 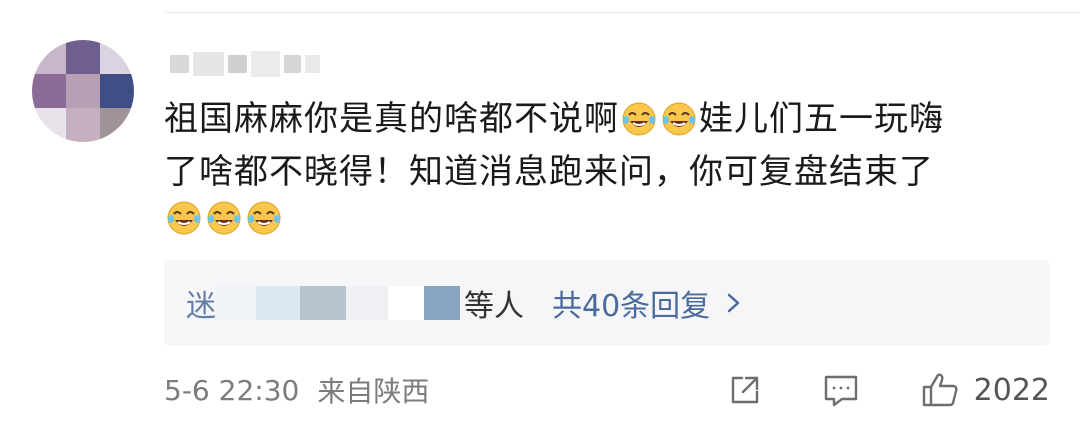 What do you see at coordinates (232, 390) in the screenshot?
I see `comment-time: 5-6 22:30` at bounding box center [232, 390].